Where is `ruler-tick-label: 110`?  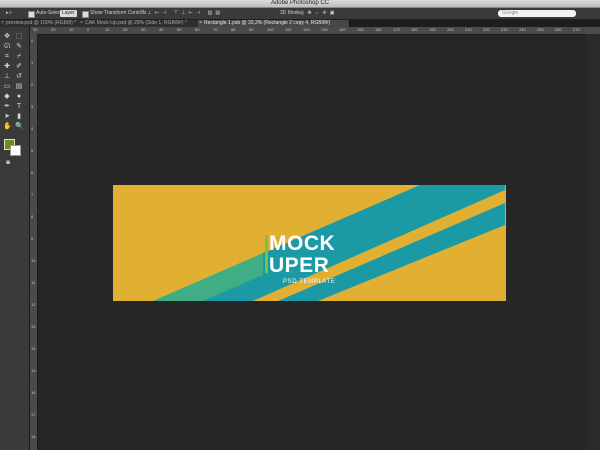 ruler-tick-label: 110 is located at coordinates (288, 29).